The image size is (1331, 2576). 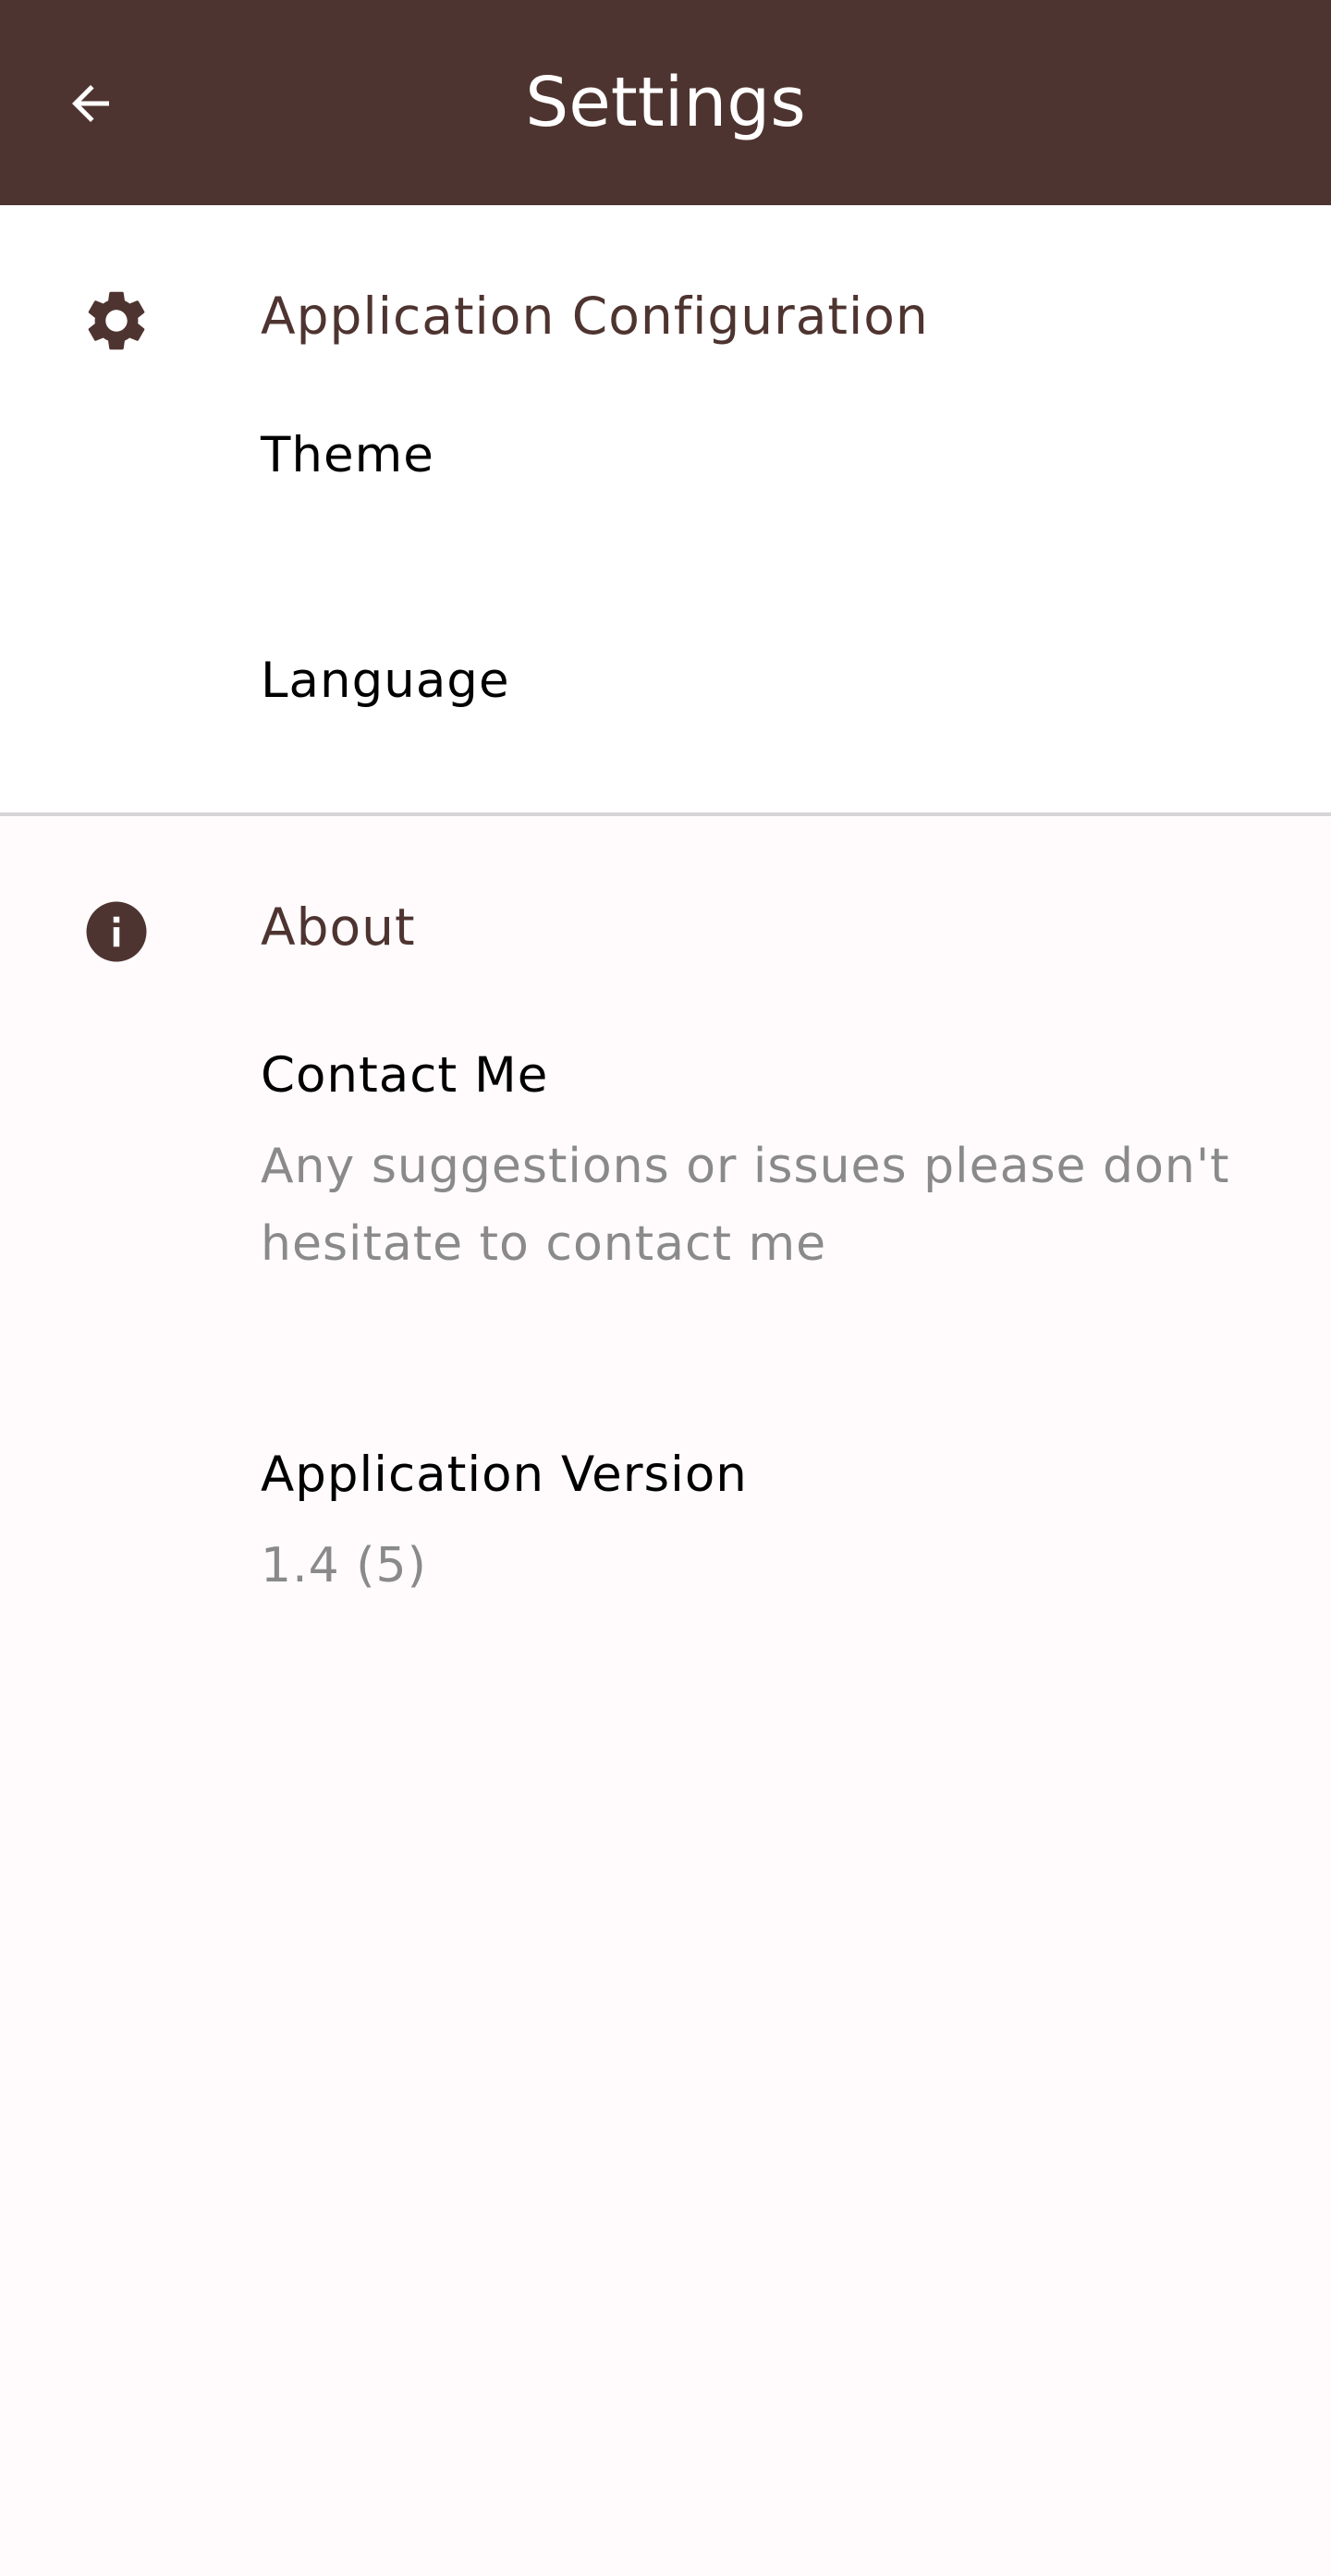 I want to click on app-bar: Settings, so click(x=665, y=102).